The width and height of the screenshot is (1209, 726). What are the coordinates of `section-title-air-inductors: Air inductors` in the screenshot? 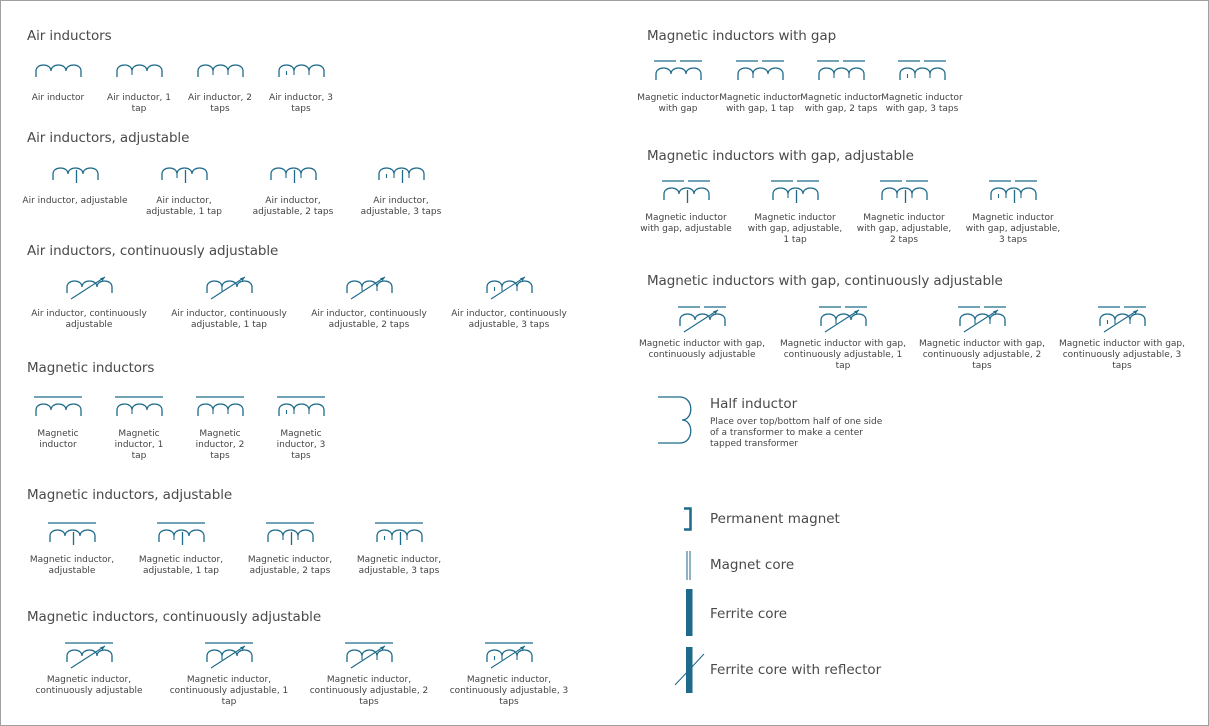 It's located at (69, 36).